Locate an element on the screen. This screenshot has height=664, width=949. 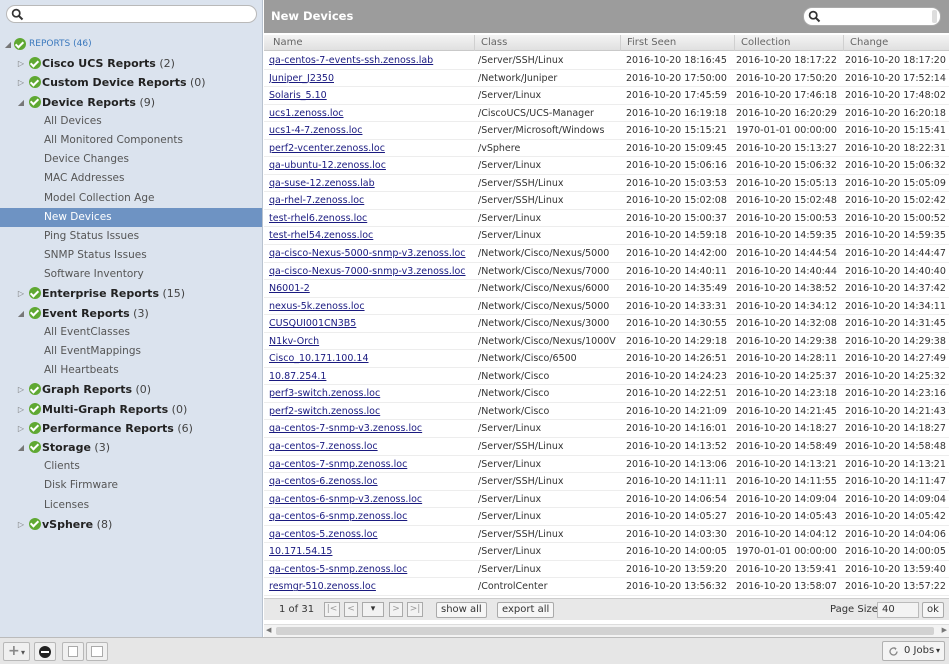
show-all-button: show all is located at coordinates (461, 610).